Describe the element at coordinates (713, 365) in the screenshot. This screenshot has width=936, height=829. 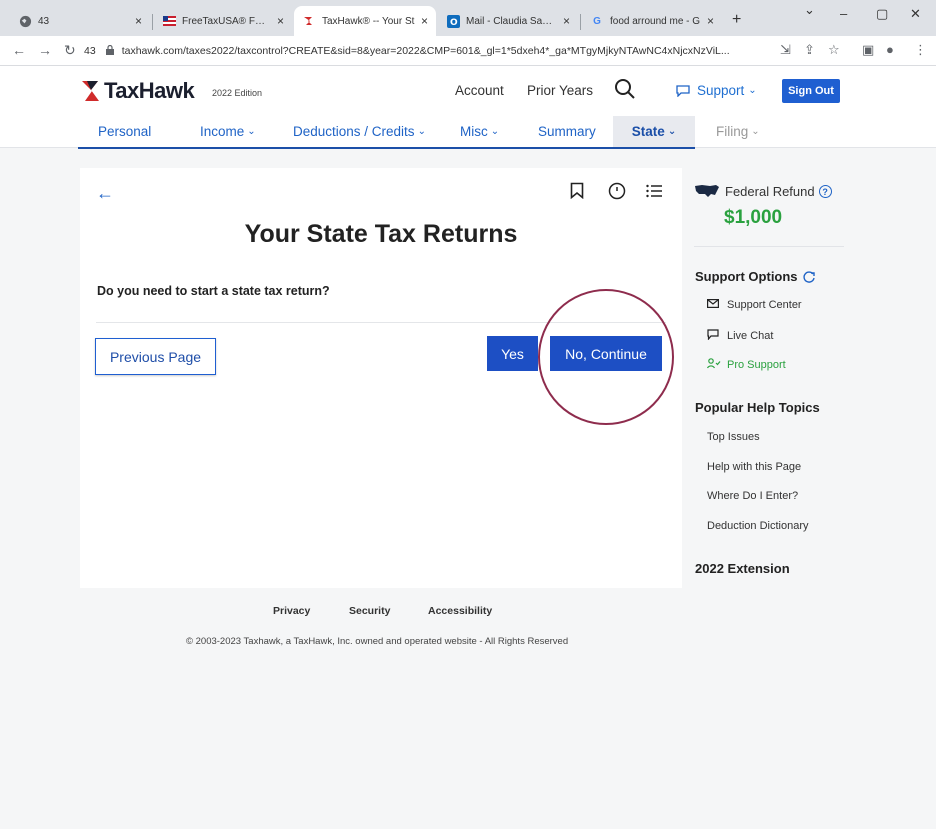
I see `person-check-icon` at that location.